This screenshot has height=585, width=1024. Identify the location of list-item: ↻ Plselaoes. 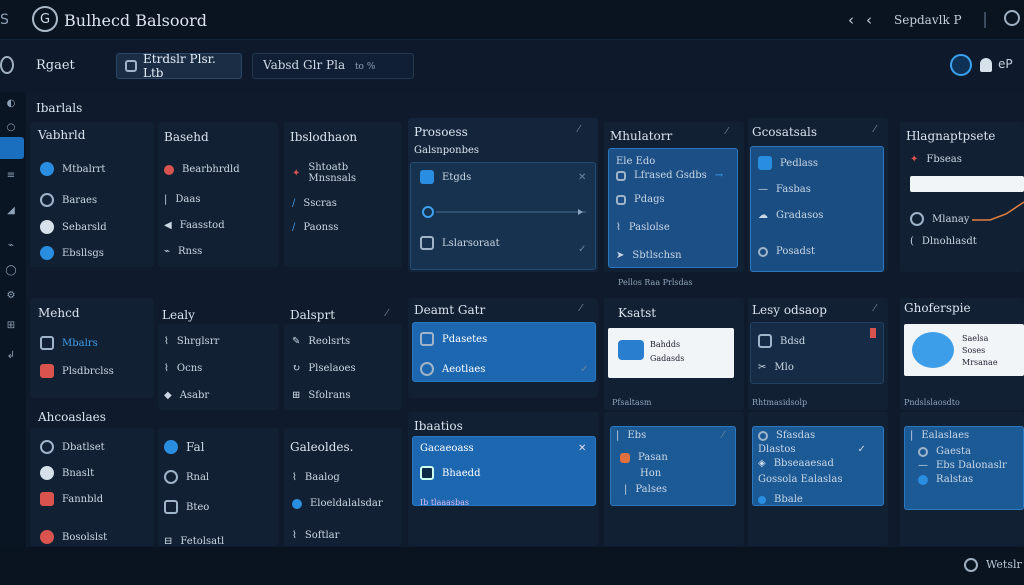
(324, 368).